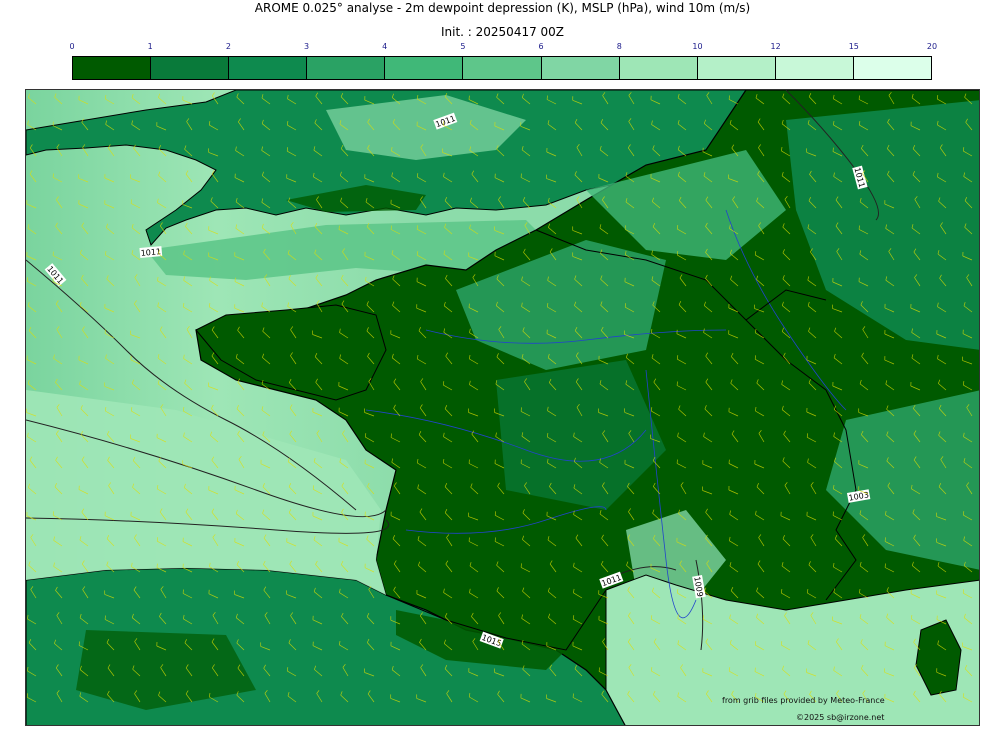  Describe the element at coordinates (840, 717) in the screenshot. I see `copyright-credit: ©2025 sb@irzone.net` at that location.